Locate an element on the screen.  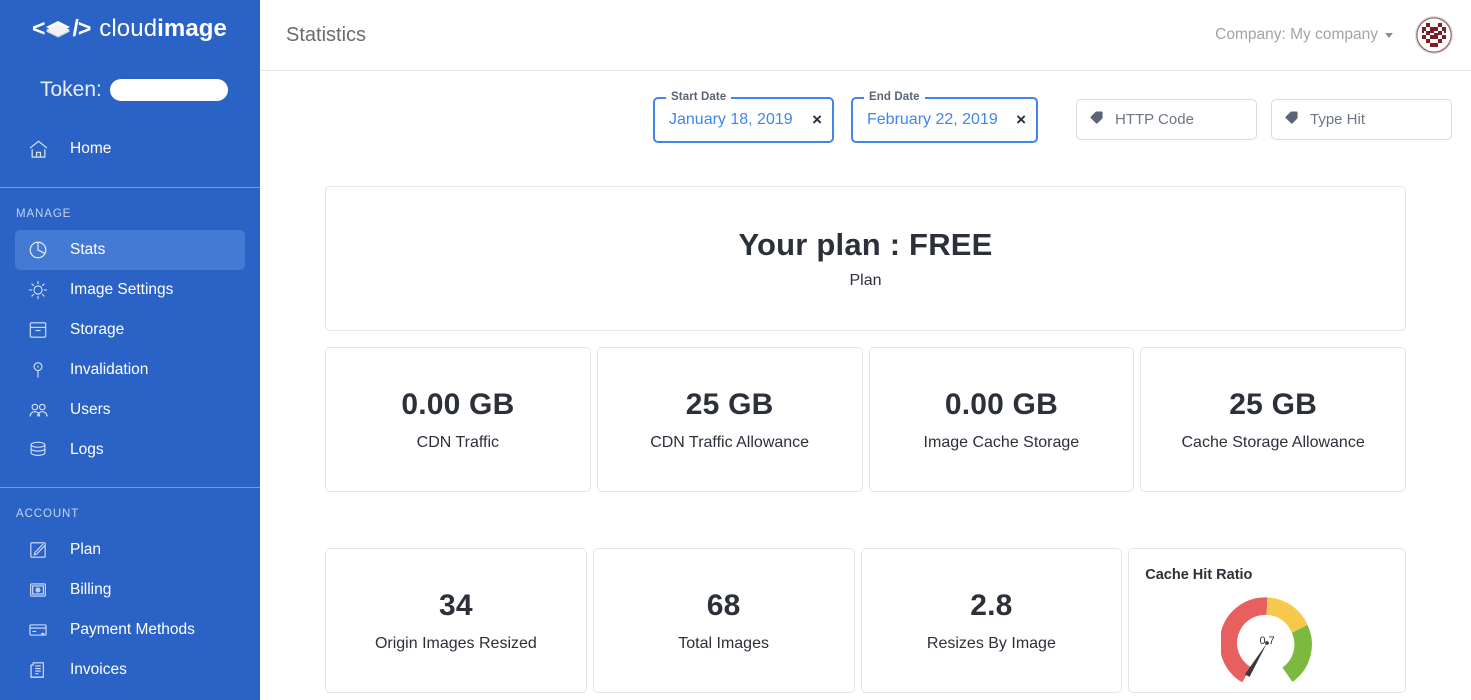
cache-hit-ratio-title: Cache Hit Ratio is located at coordinates (1199, 575).